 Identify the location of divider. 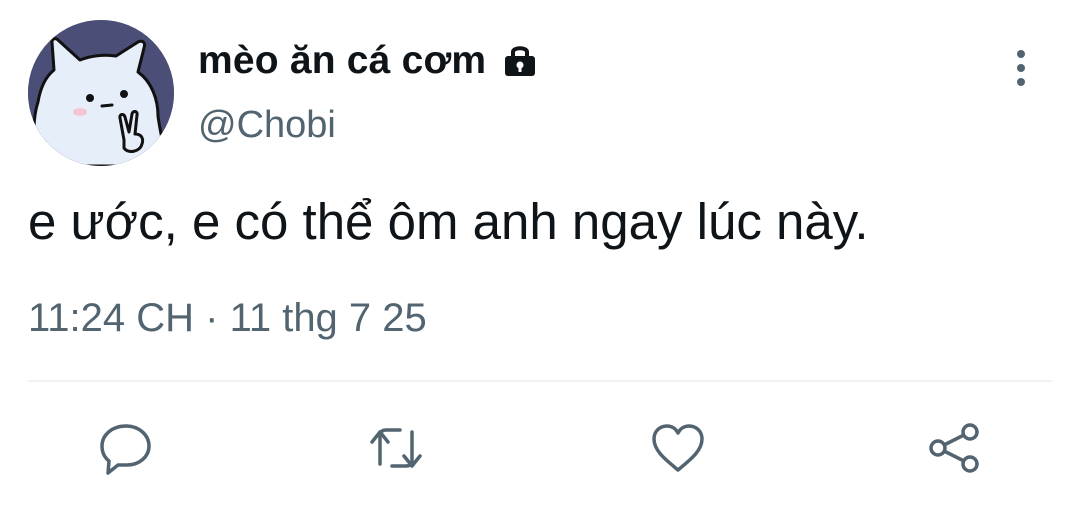
(540, 381).